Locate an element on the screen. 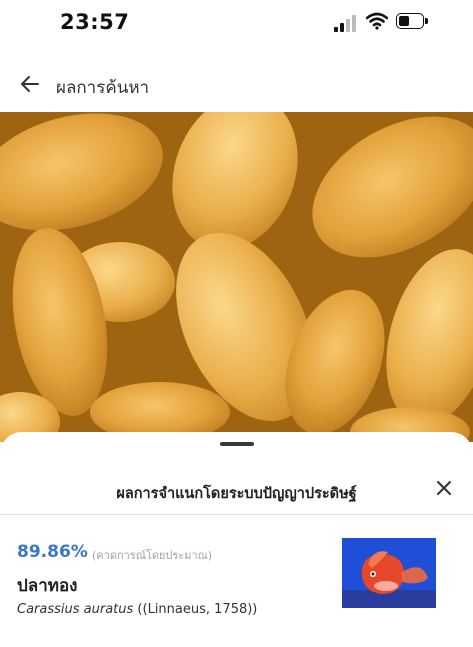  taxon-authority: ((Linnaeus, 1758)) is located at coordinates (195, 609).